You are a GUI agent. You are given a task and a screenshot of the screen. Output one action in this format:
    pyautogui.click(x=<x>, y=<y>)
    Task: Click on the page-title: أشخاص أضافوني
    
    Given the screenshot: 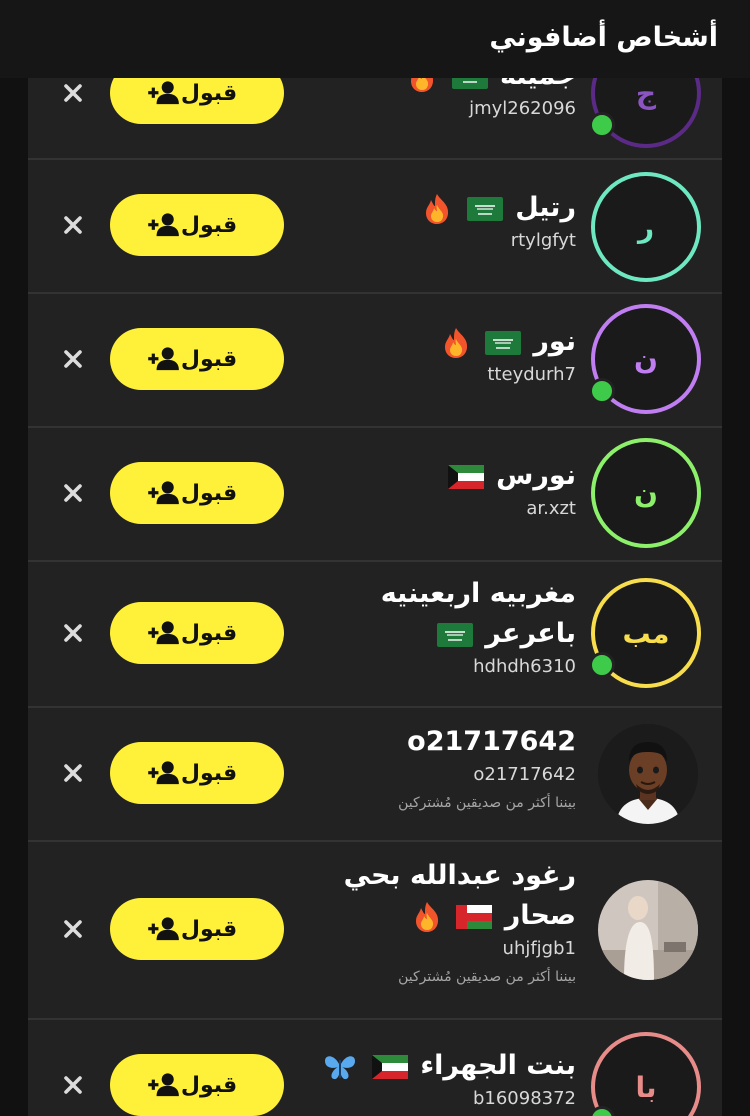 What is the action you would take?
    pyautogui.click(x=603, y=37)
    